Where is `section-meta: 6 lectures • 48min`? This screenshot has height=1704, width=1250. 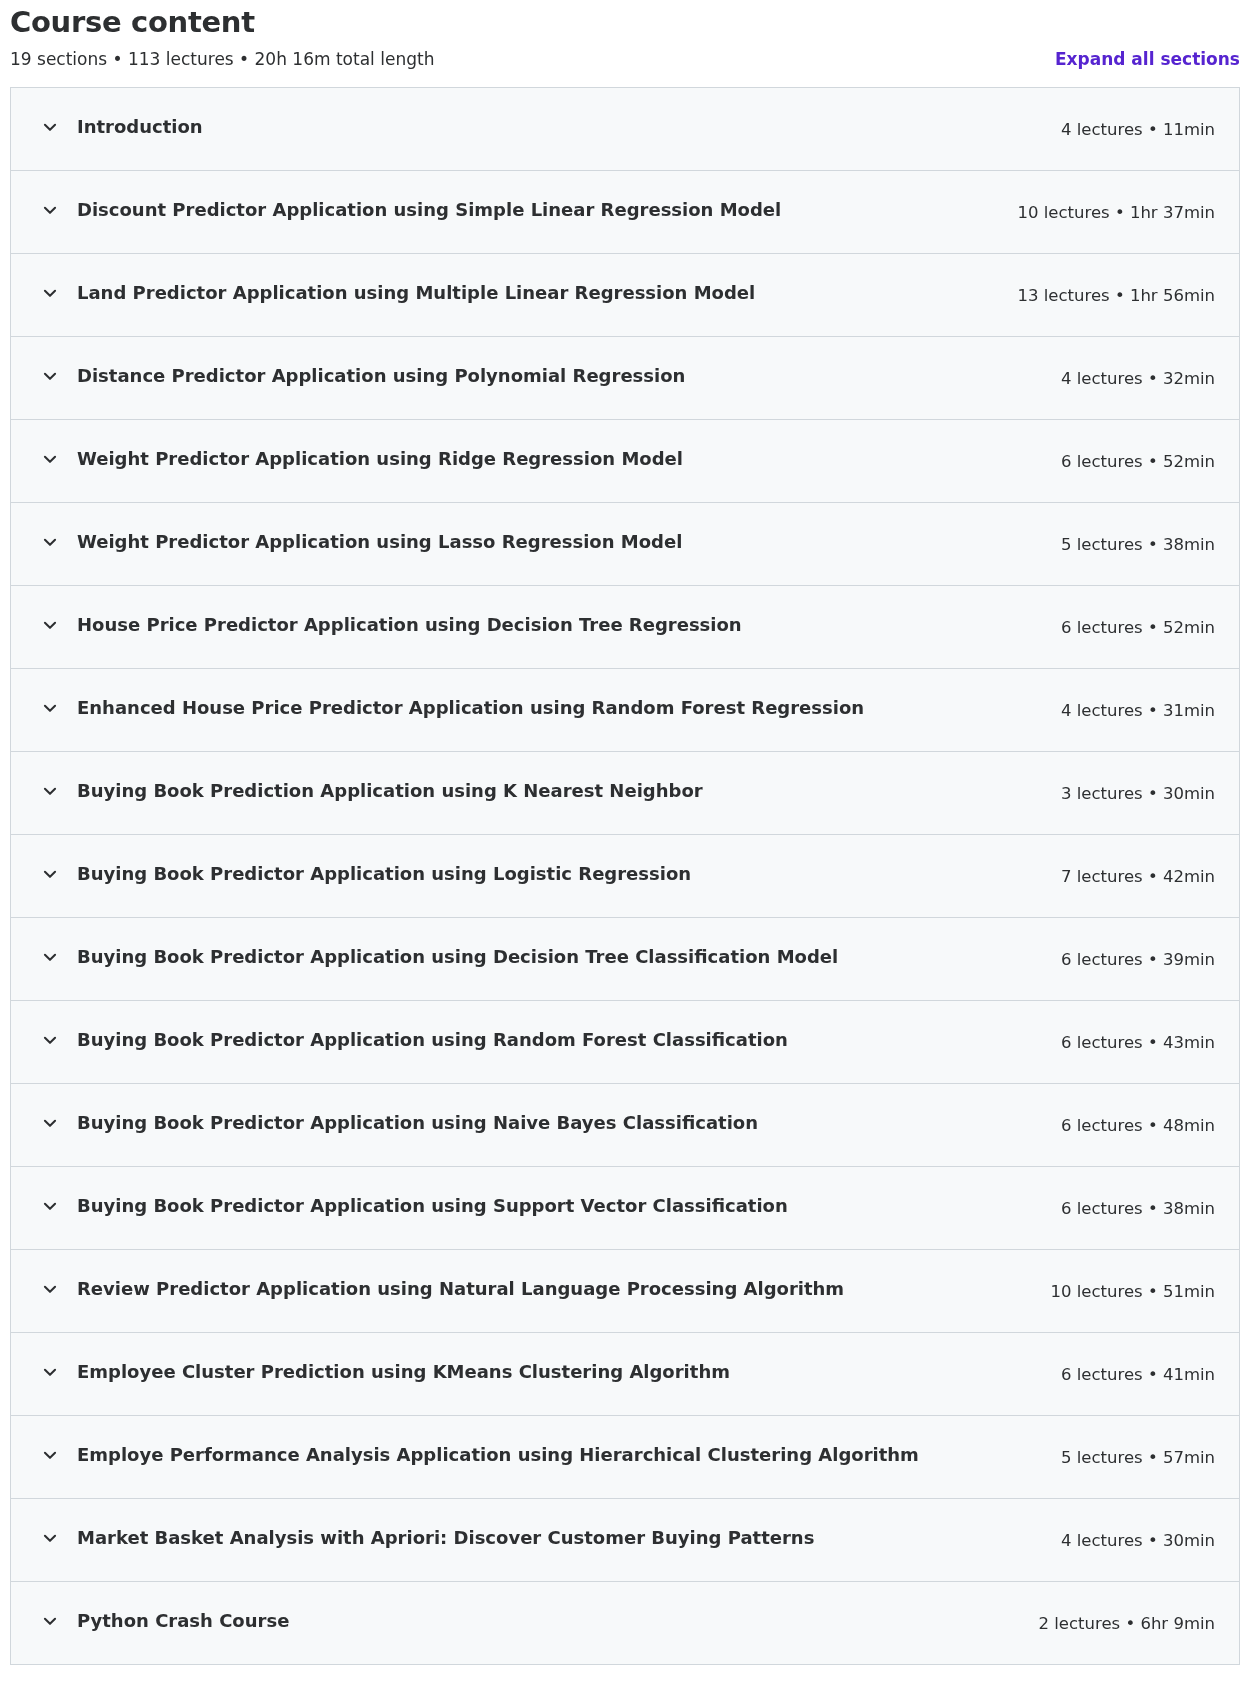 section-meta: 6 lectures • 48min is located at coordinates (1138, 1125).